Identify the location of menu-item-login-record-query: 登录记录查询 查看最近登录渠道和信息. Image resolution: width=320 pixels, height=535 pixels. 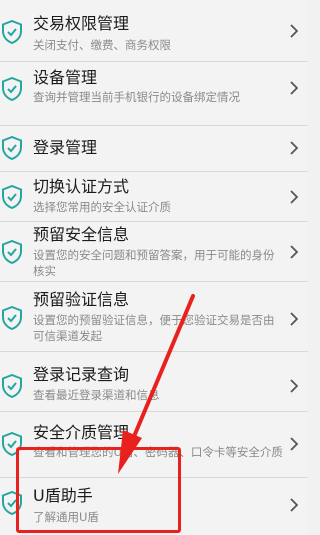
(154, 382).